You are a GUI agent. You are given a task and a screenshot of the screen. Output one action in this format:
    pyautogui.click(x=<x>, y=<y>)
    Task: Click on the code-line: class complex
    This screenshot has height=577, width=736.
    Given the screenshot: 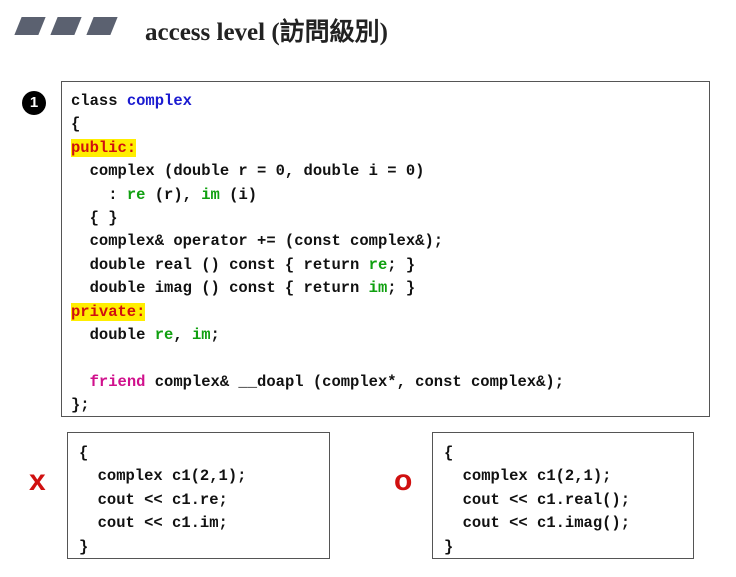 What is the action you would take?
    pyautogui.click(x=317, y=101)
    